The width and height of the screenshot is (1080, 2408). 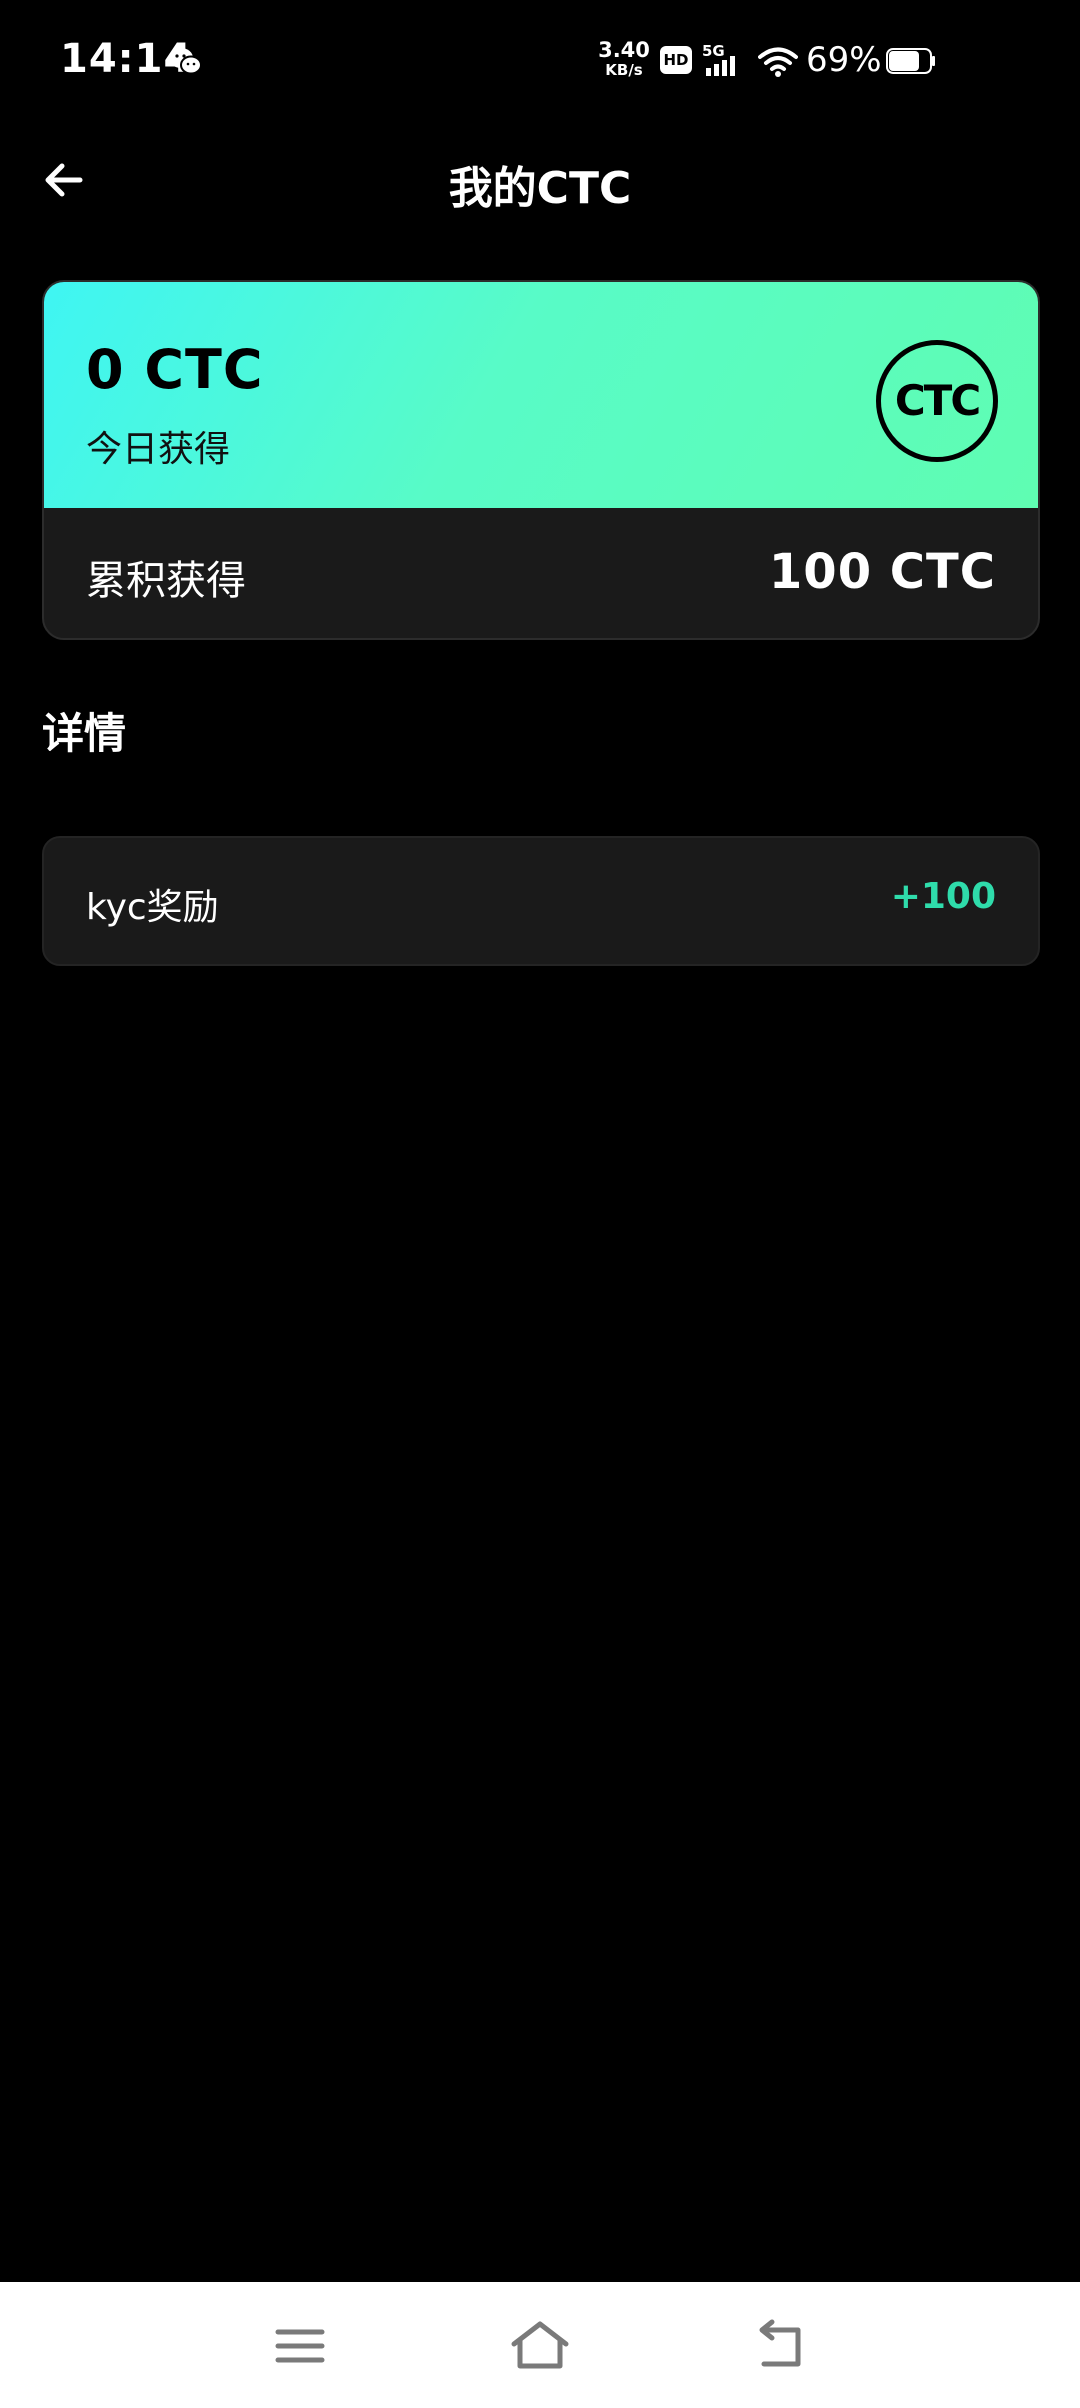 I want to click on home-icon, so click(x=540, y=2346).